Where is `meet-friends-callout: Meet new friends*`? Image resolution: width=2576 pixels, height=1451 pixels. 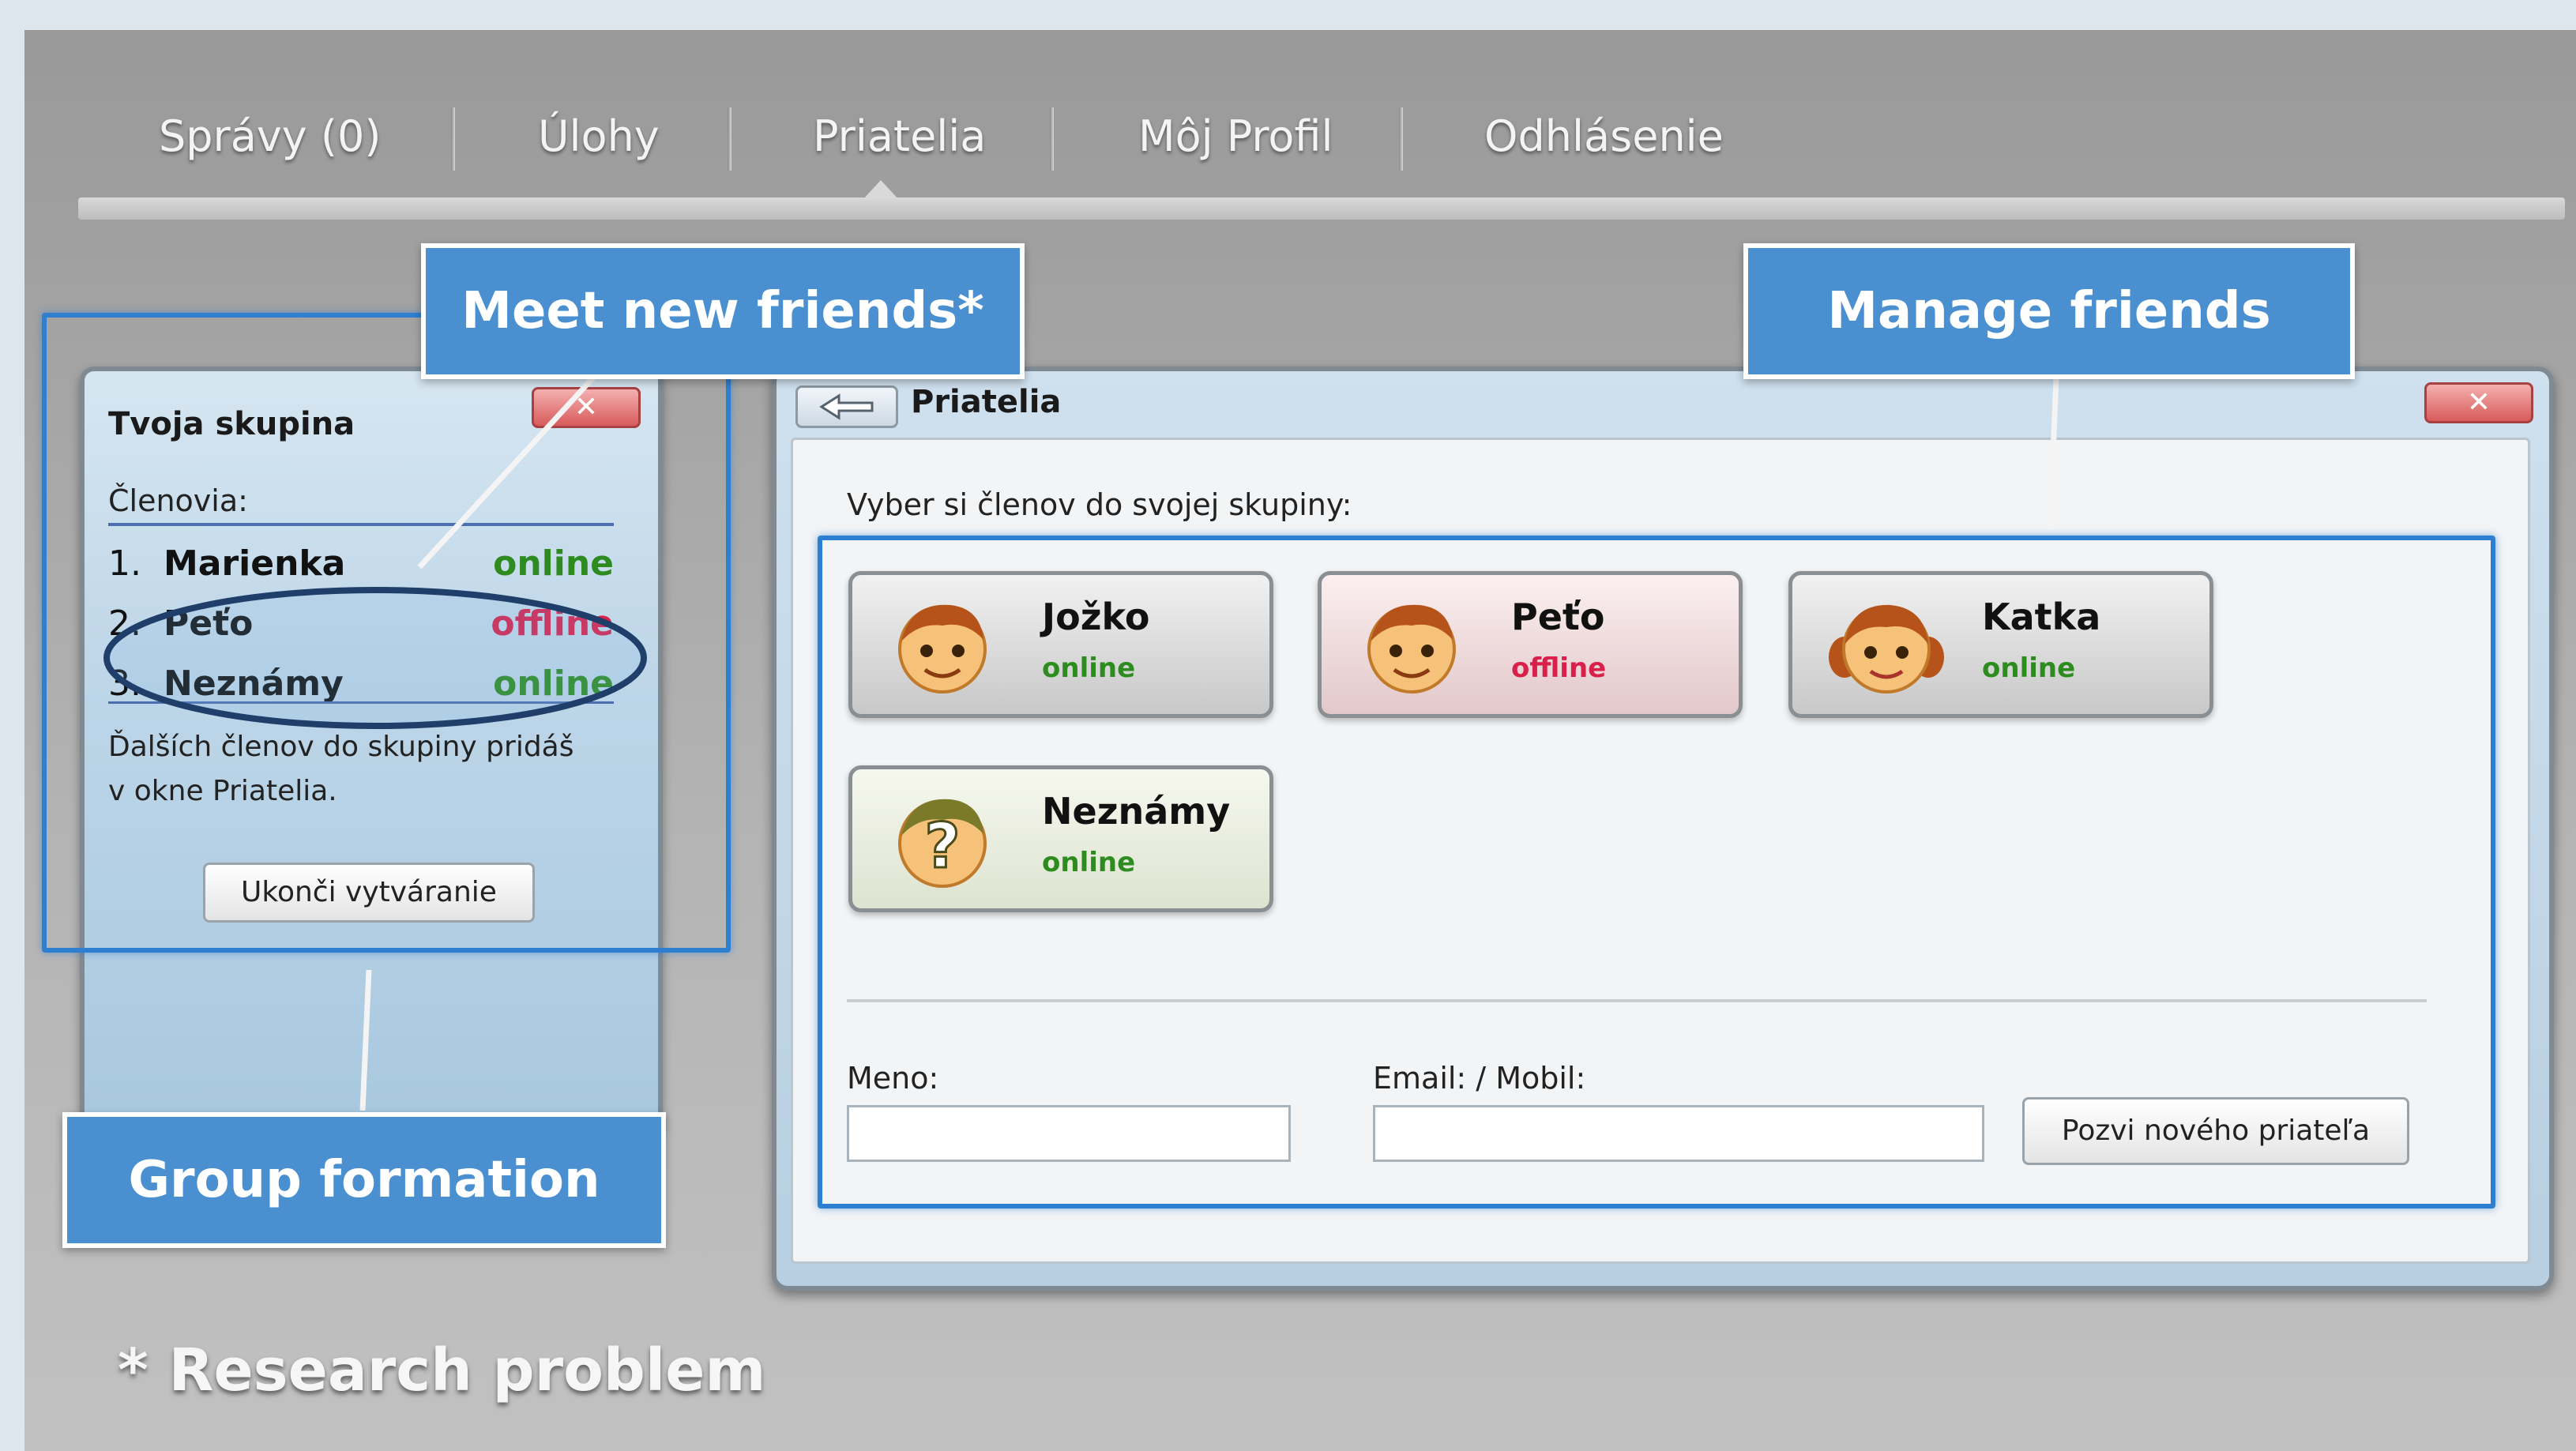 meet-friends-callout: Meet new friends* is located at coordinates (723, 311).